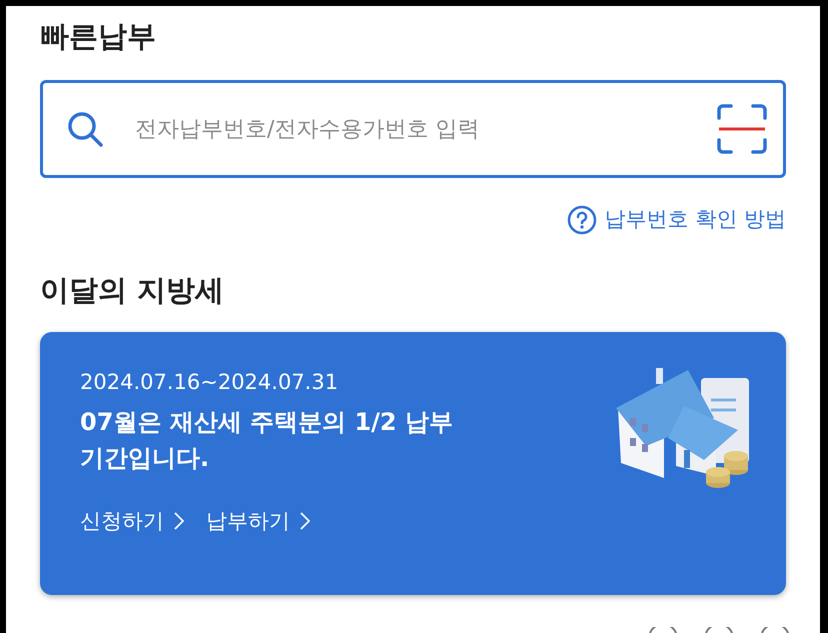  Describe the element at coordinates (209, 382) in the screenshot. I see `date-range: 2024.07.16~2024.07.31` at that location.